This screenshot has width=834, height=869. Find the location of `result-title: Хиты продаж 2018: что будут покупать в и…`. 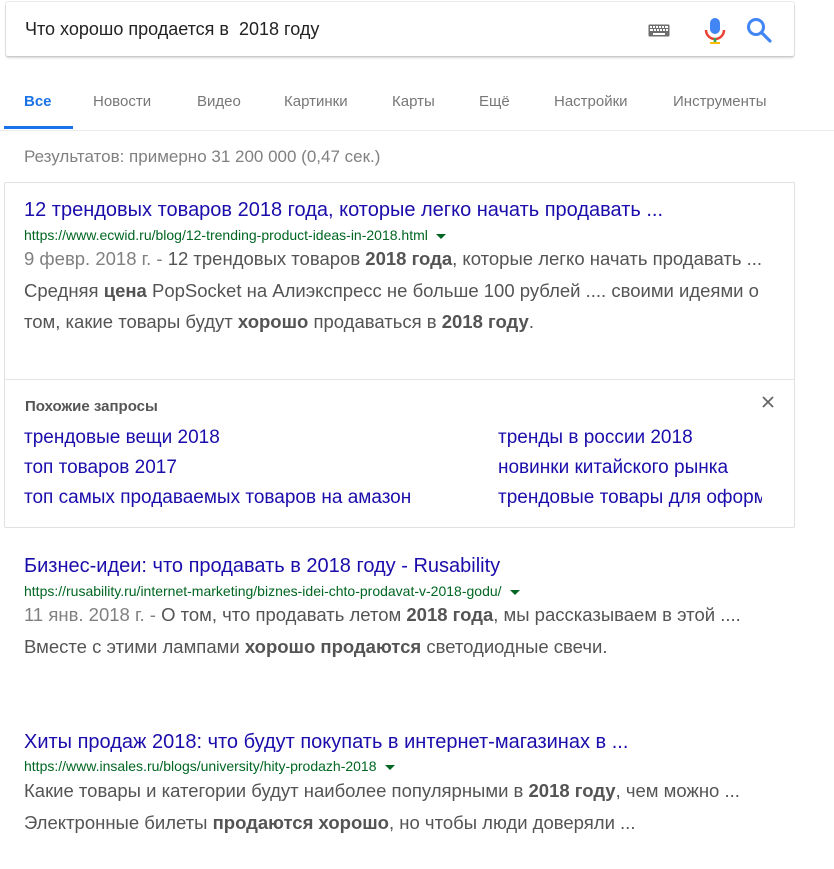

result-title: Хиты продаж 2018: что будут покупать в и… is located at coordinates (326, 742).